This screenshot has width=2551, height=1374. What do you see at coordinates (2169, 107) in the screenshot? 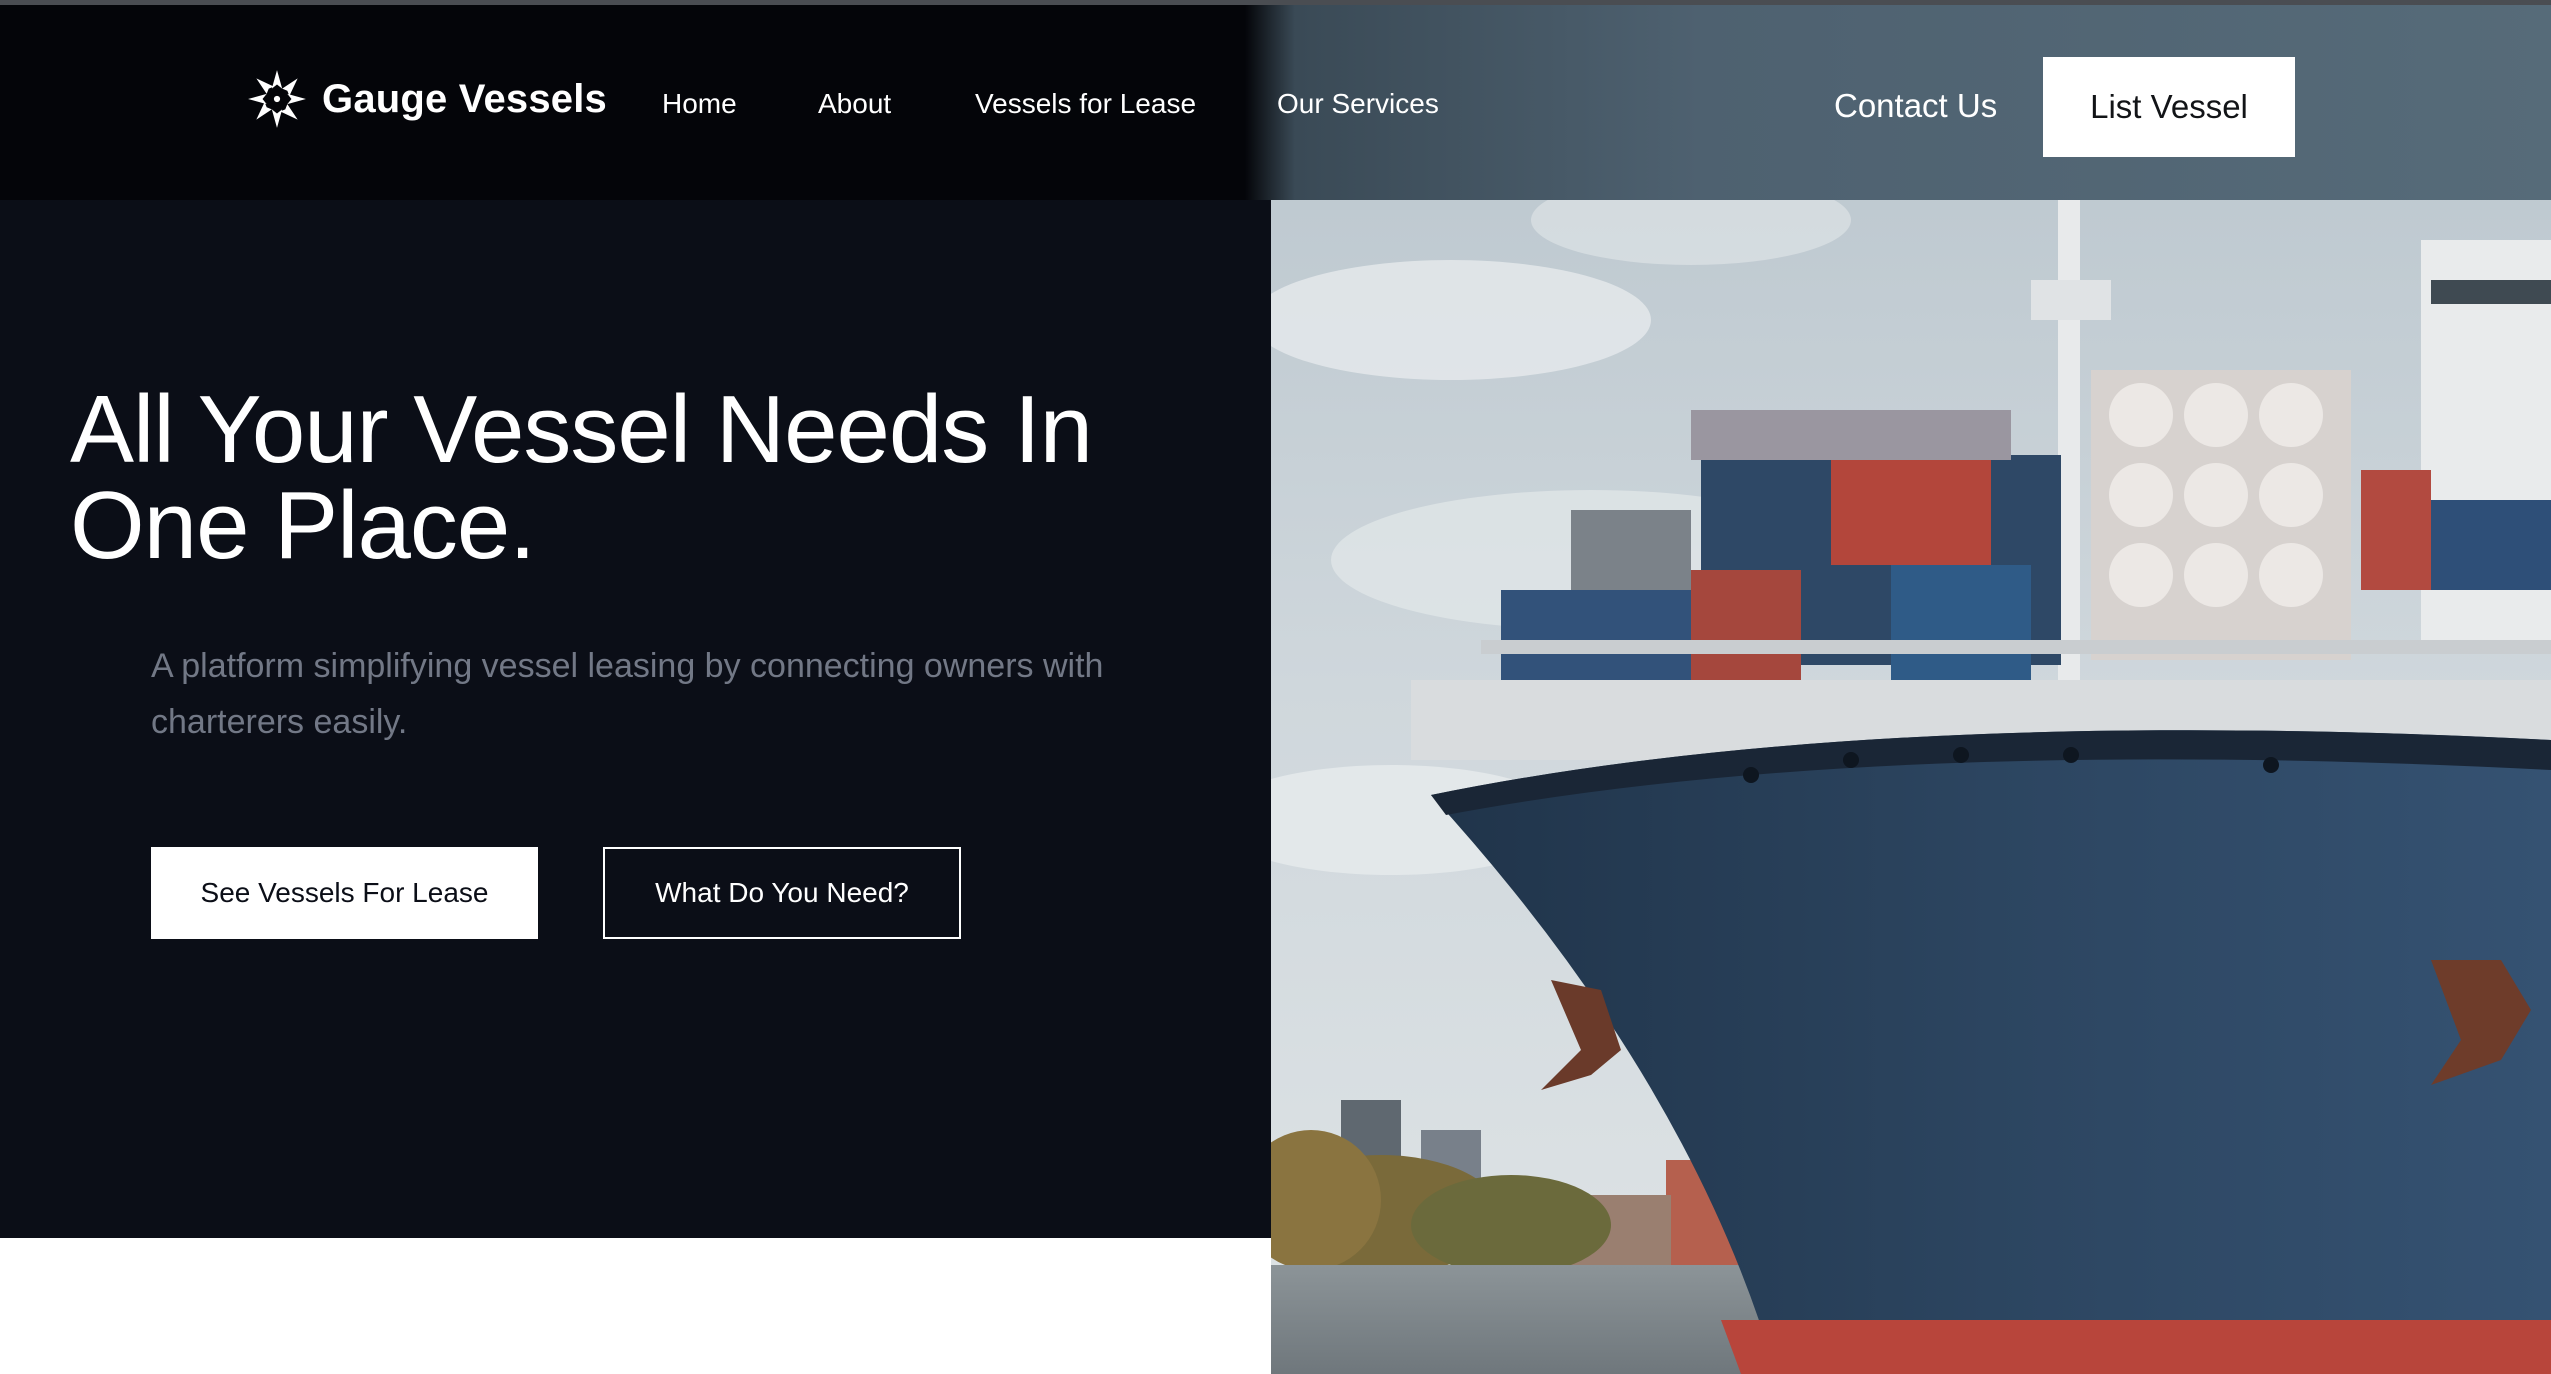
I see `list-vessel-button: List Vessel` at bounding box center [2169, 107].